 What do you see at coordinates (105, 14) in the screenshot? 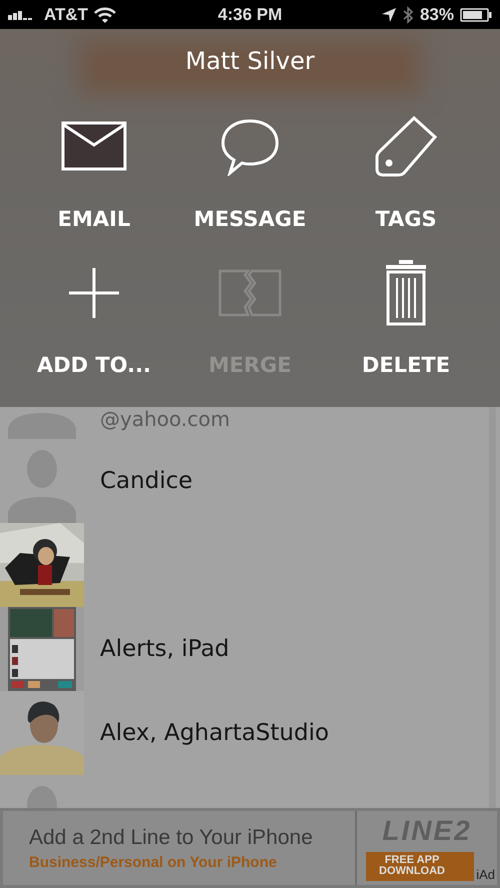
I see `wifi-icon` at bounding box center [105, 14].